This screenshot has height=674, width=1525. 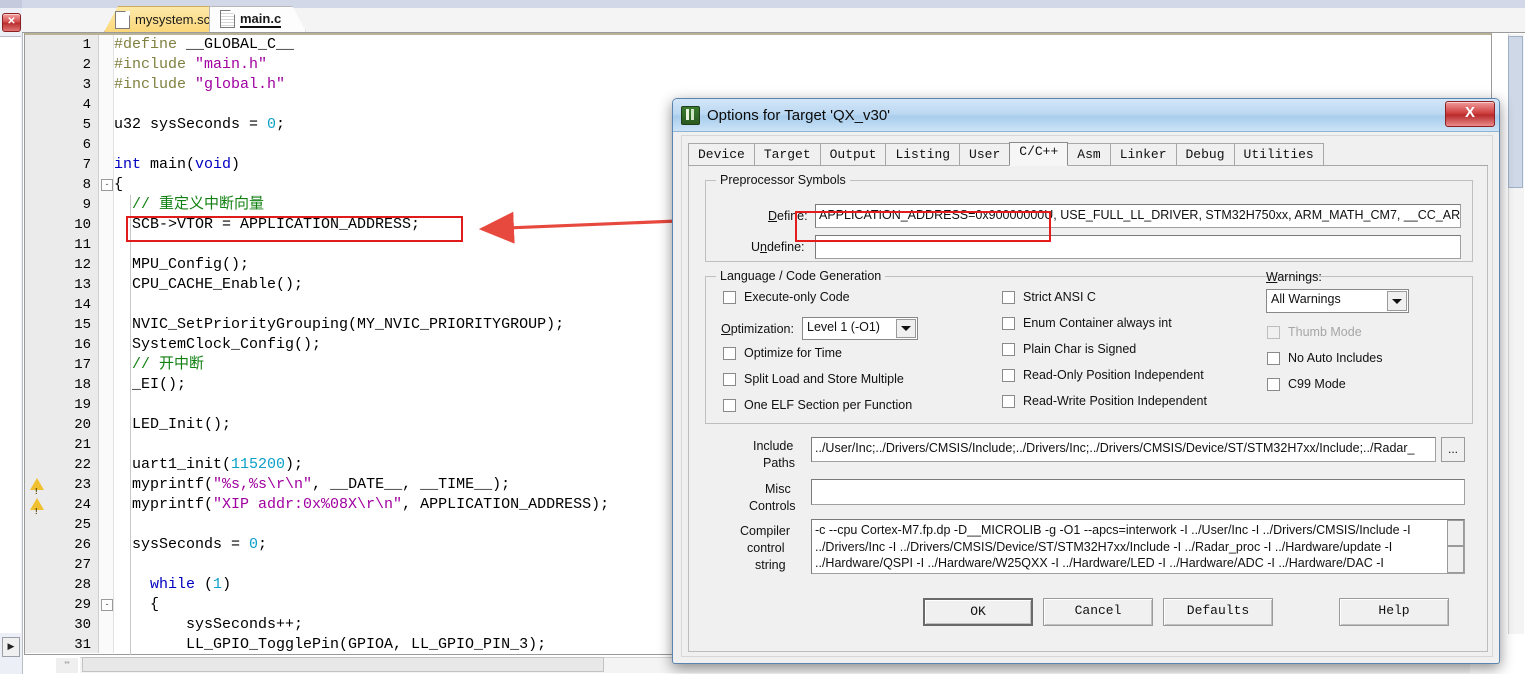 I want to click on dialog-tab-output: Output, so click(x=853, y=154).